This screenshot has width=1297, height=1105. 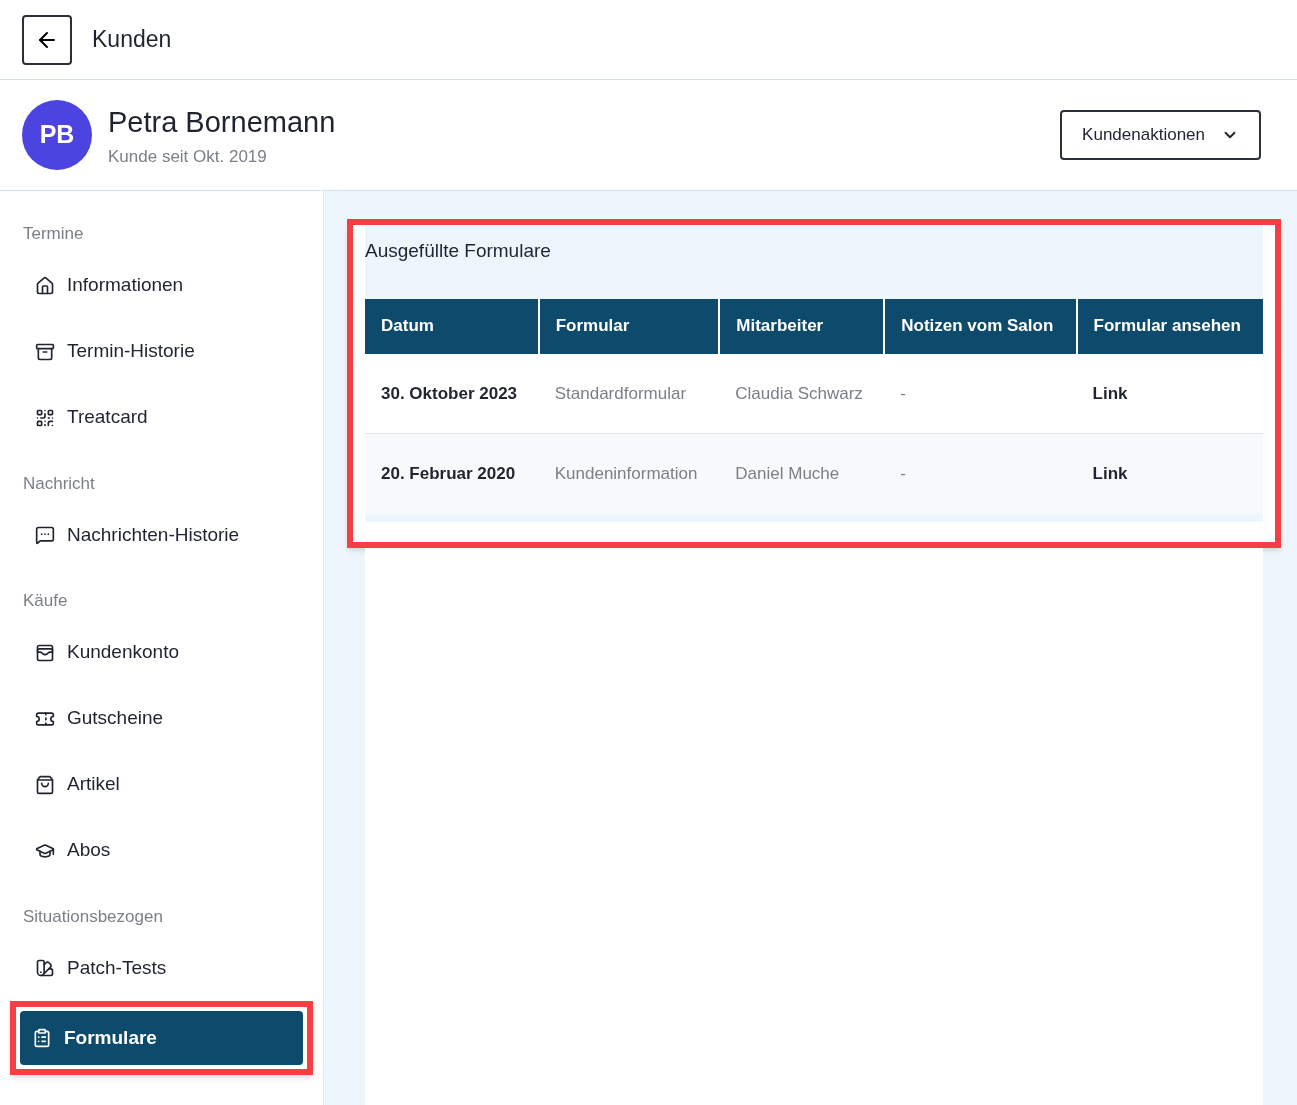 I want to click on sidebar-item: Kundenkonto, so click(x=161, y=652).